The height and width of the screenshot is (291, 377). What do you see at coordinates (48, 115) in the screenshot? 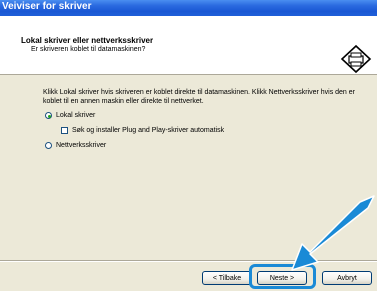
I see `radio-button-checked` at bounding box center [48, 115].